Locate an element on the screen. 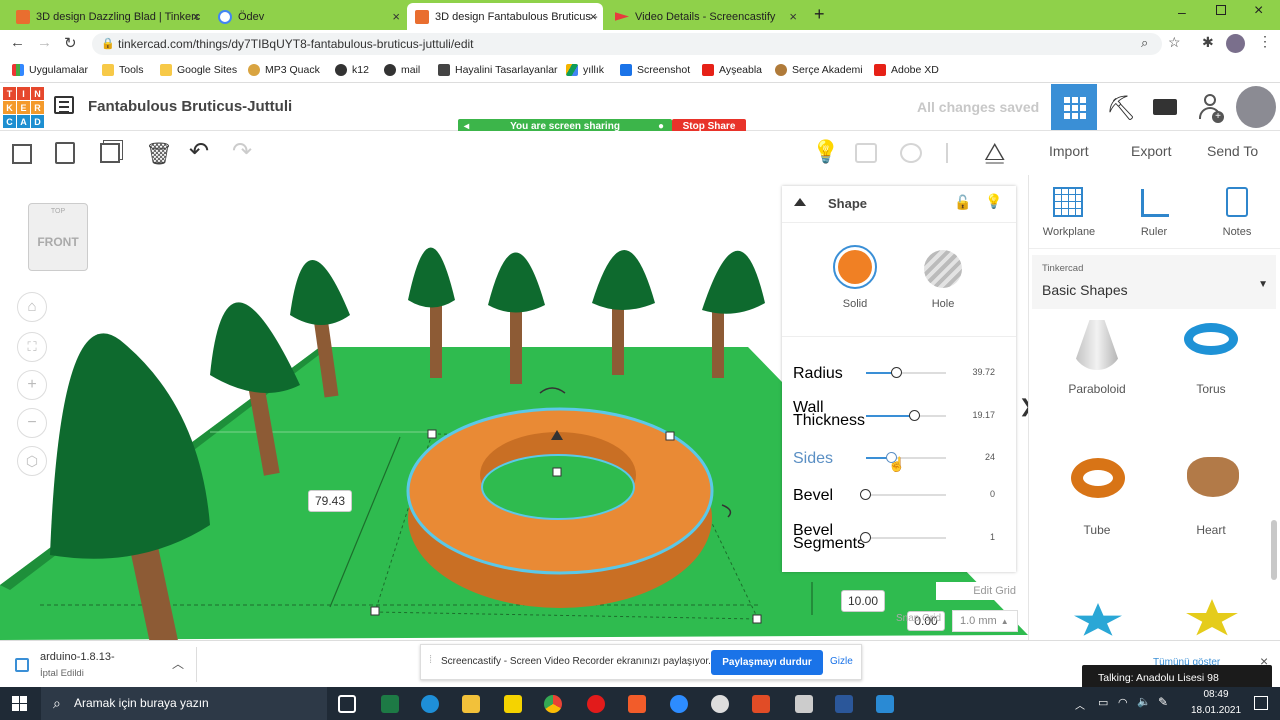  pen-icon: ✎ is located at coordinates (1163, 702).